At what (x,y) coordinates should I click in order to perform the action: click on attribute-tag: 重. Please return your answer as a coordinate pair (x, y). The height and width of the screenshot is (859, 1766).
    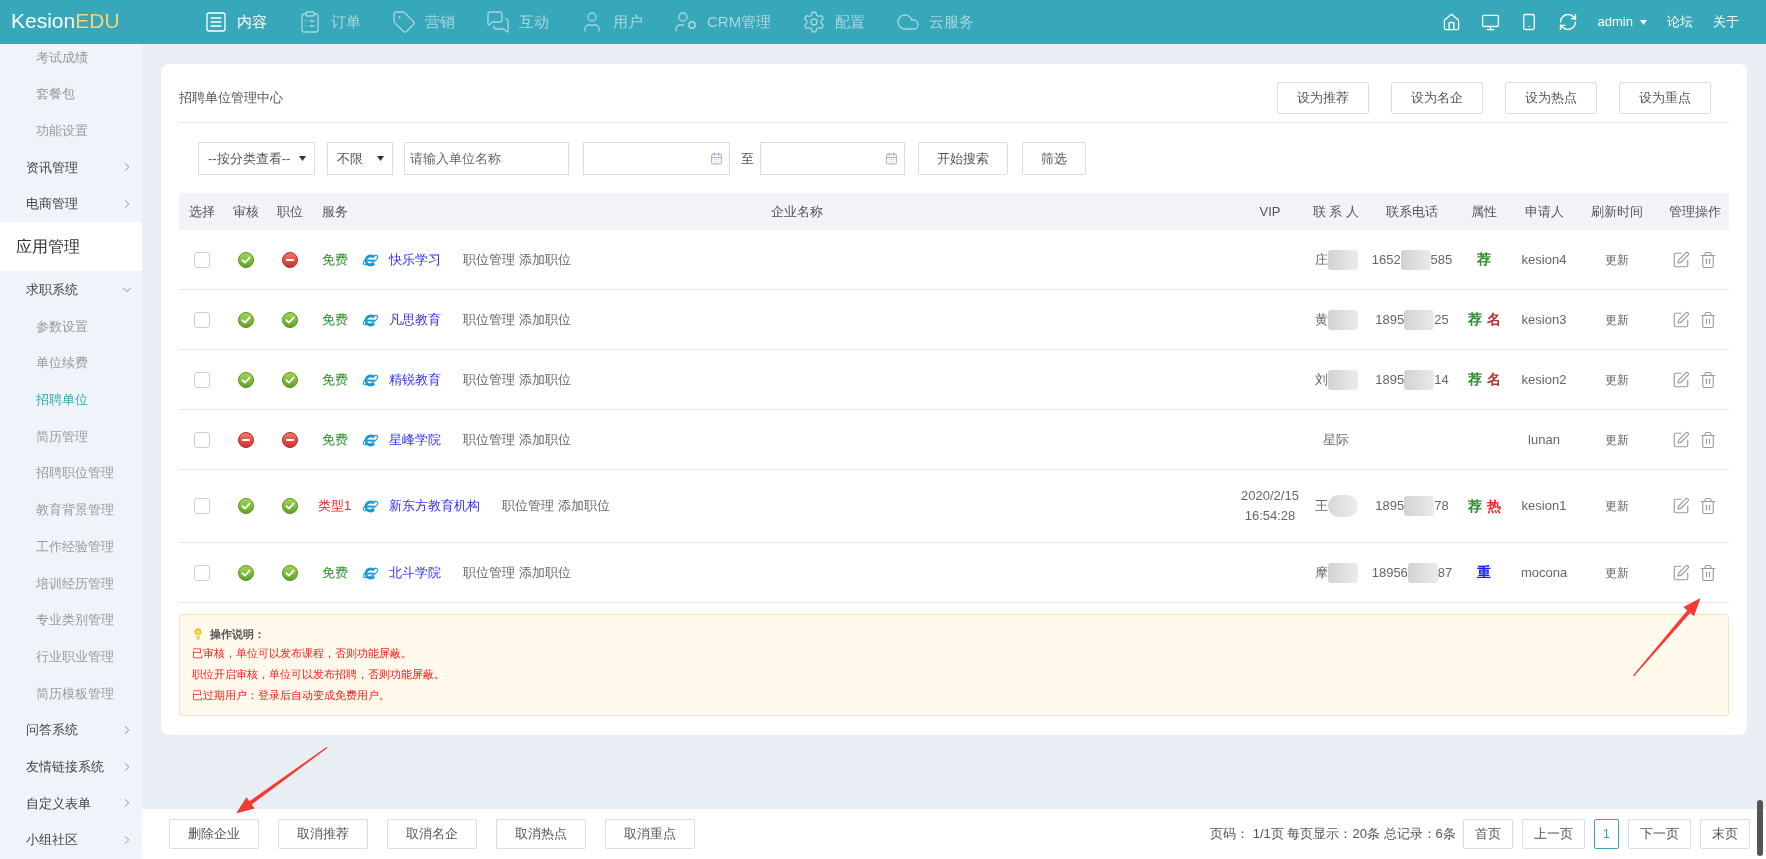
    Looking at the image, I should click on (1484, 572).